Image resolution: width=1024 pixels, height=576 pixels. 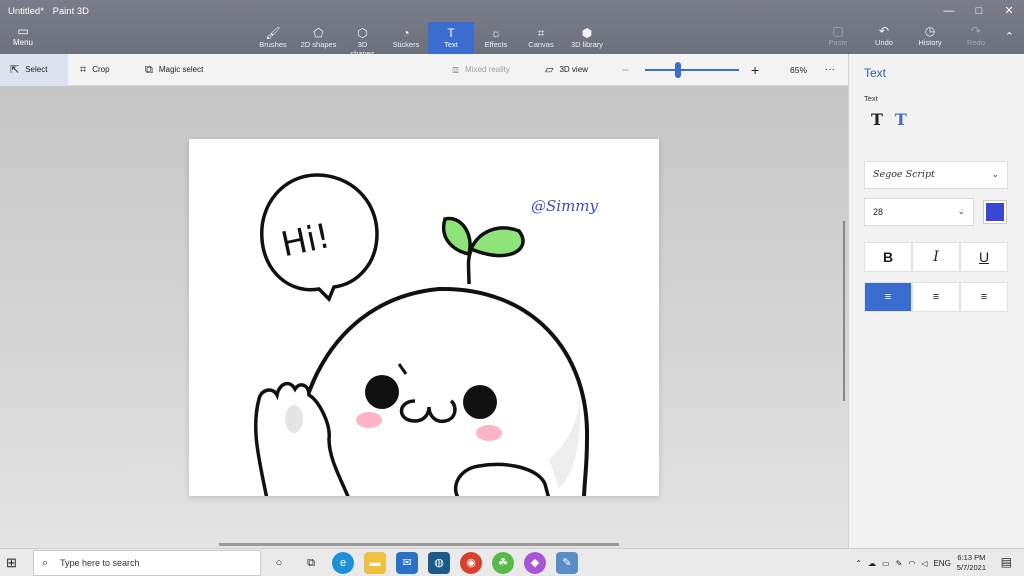 What do you see at coordinates (936, 257) in the screenshot?
I see `italic-button: I` at bounding box center [936, 257].